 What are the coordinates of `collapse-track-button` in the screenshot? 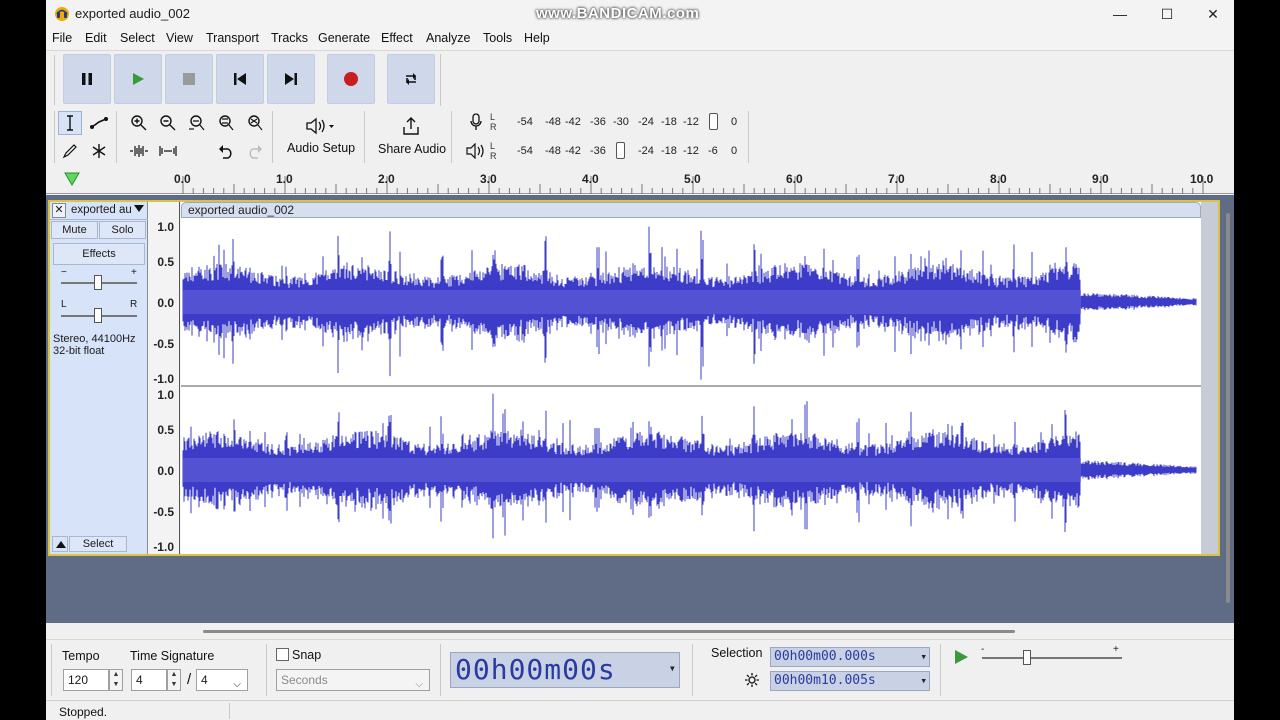 It's located at (60, 544).